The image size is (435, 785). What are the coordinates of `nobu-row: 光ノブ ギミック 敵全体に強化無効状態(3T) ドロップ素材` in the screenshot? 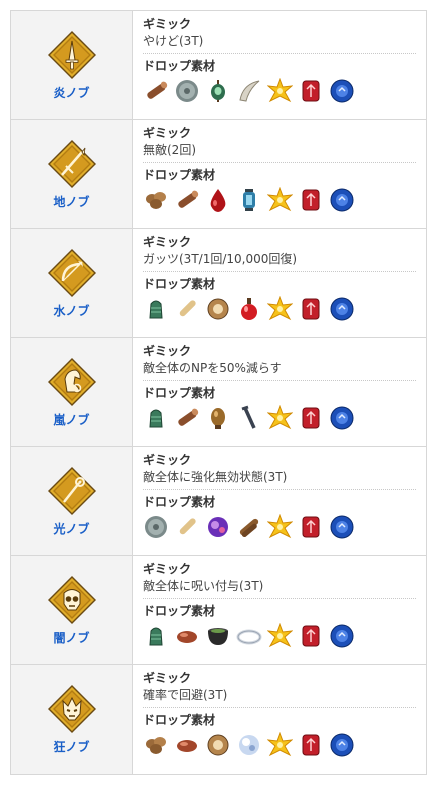 It's located at (218, 501).